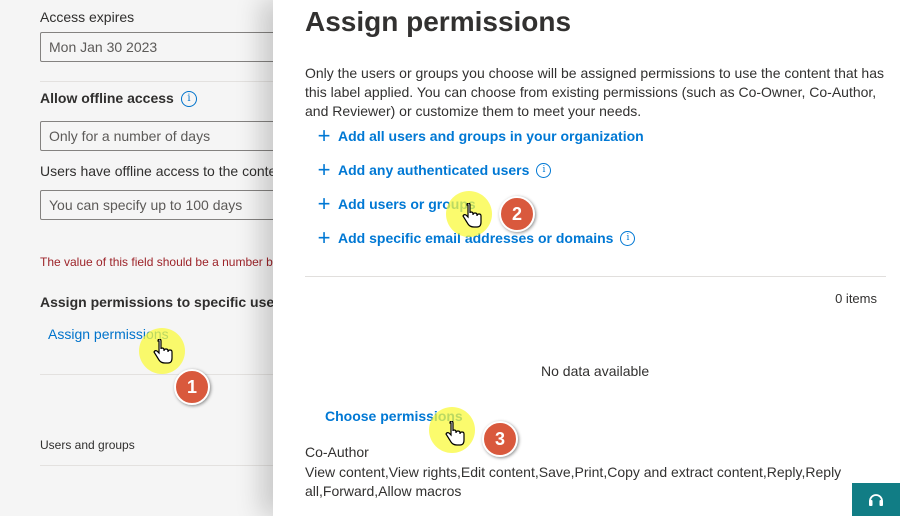 The height and width of the screenshot is (516, 917). I want to click on step-badge-2: 2, so click(517, 214).